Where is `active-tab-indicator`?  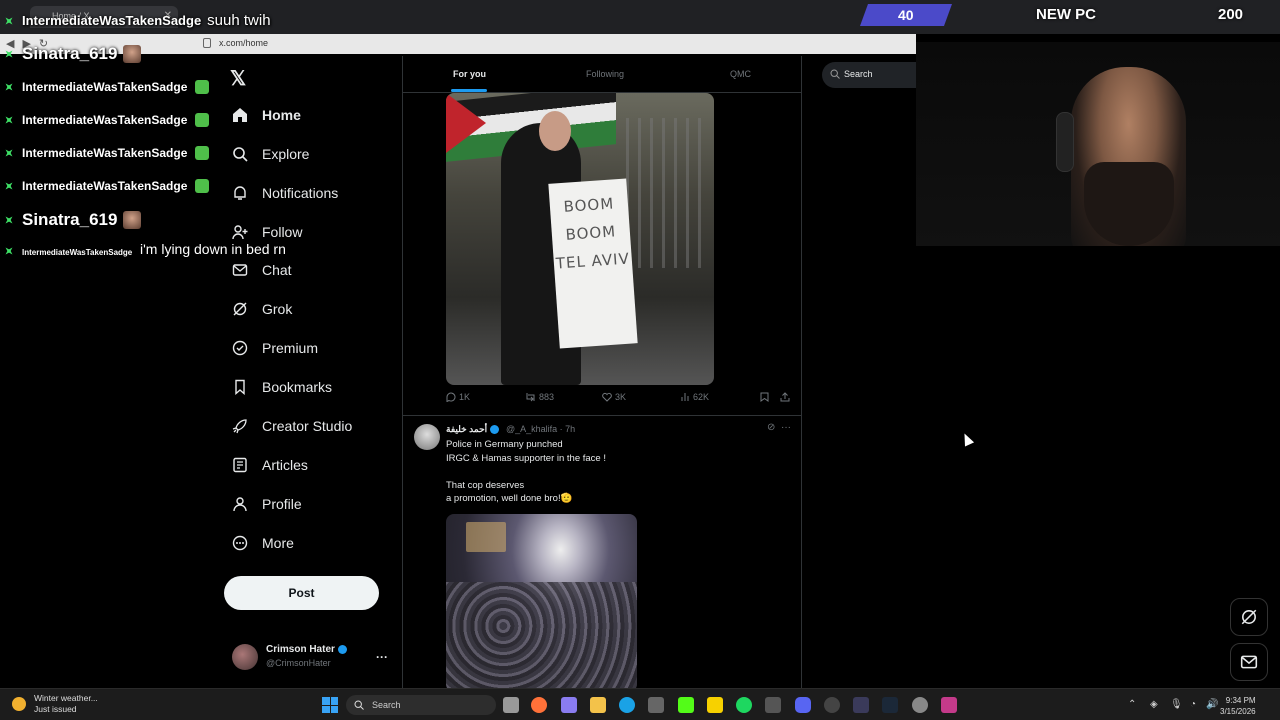
active-tab-indicator is located at coordinates (469, 90).